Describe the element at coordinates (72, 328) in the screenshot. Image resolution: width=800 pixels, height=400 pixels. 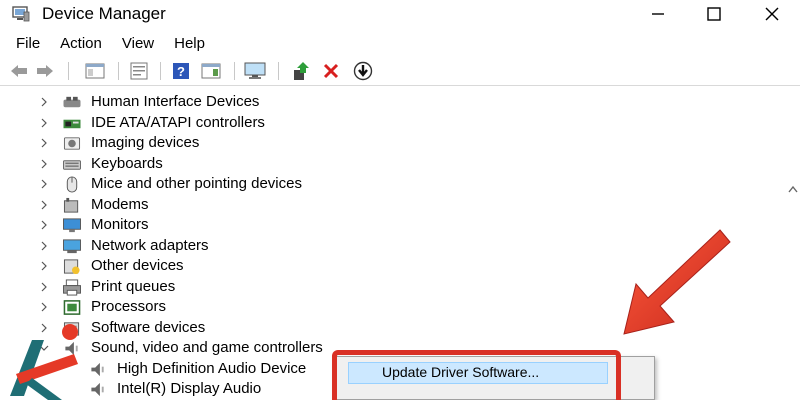
I see `software-device-icon` at that location.